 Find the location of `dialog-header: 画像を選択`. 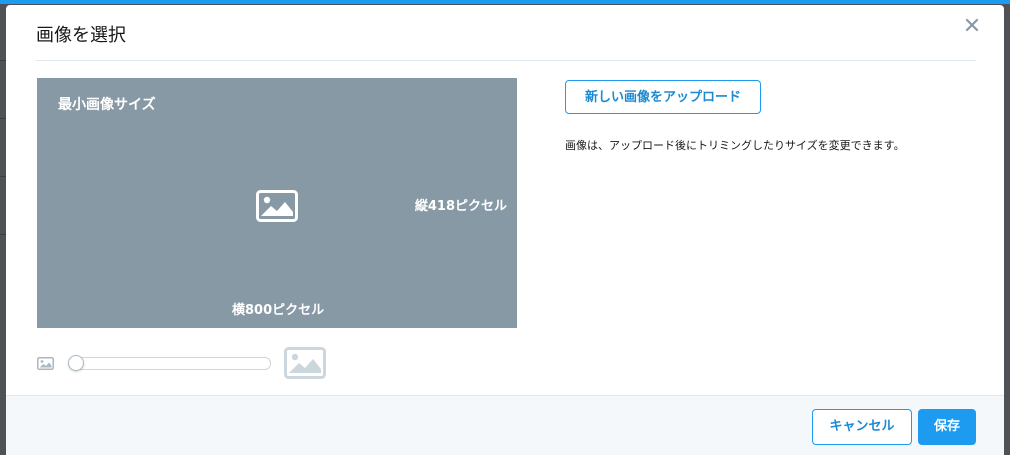

dialog-header: 画像を選択 is located at coordinates (506, 33).